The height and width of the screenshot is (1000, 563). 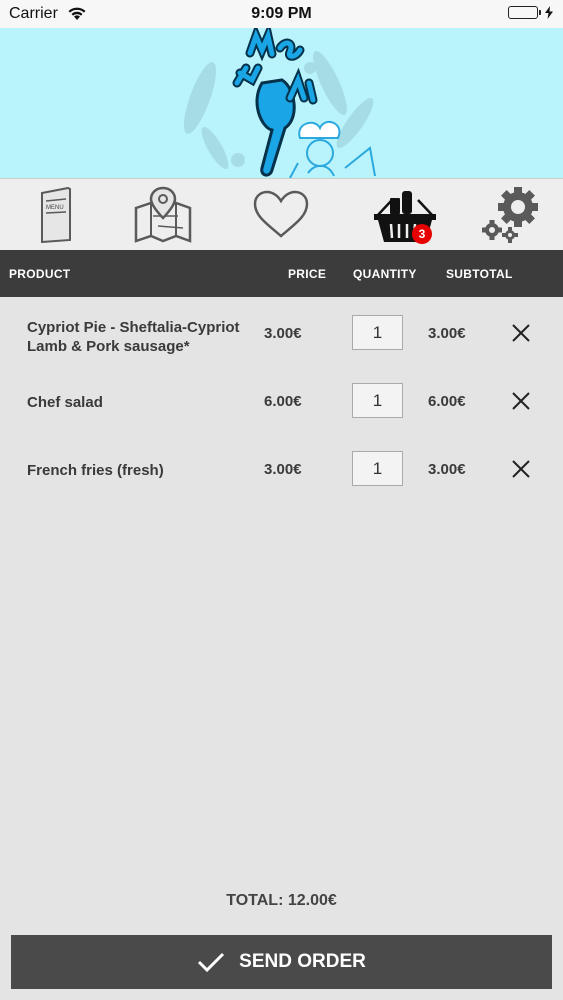 I want to click on restaurant-logo, so click(x=279, y=103).